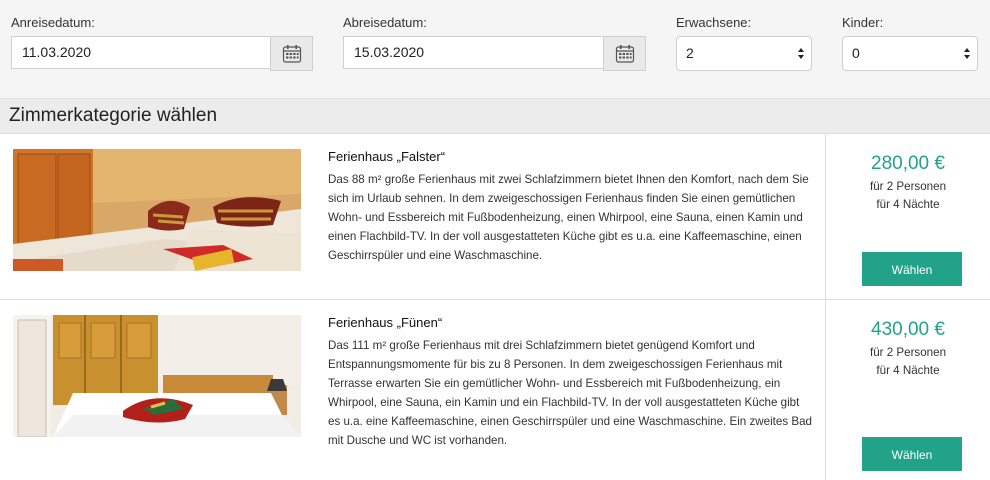 Image resolution: width=990 pixels, height=480 pixels. Describe the element at coordinates (744, 53) in the screenshot. I see `adults-select: 2` at that location.